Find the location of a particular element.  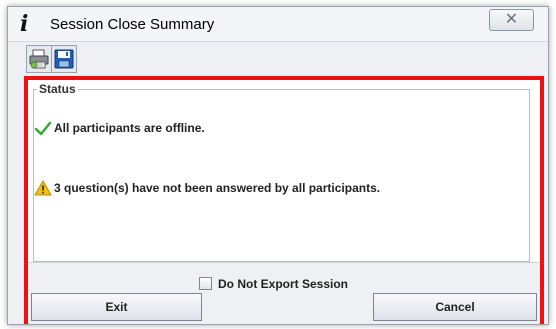

close-button: ✕ is located at coordinates (511, 20).